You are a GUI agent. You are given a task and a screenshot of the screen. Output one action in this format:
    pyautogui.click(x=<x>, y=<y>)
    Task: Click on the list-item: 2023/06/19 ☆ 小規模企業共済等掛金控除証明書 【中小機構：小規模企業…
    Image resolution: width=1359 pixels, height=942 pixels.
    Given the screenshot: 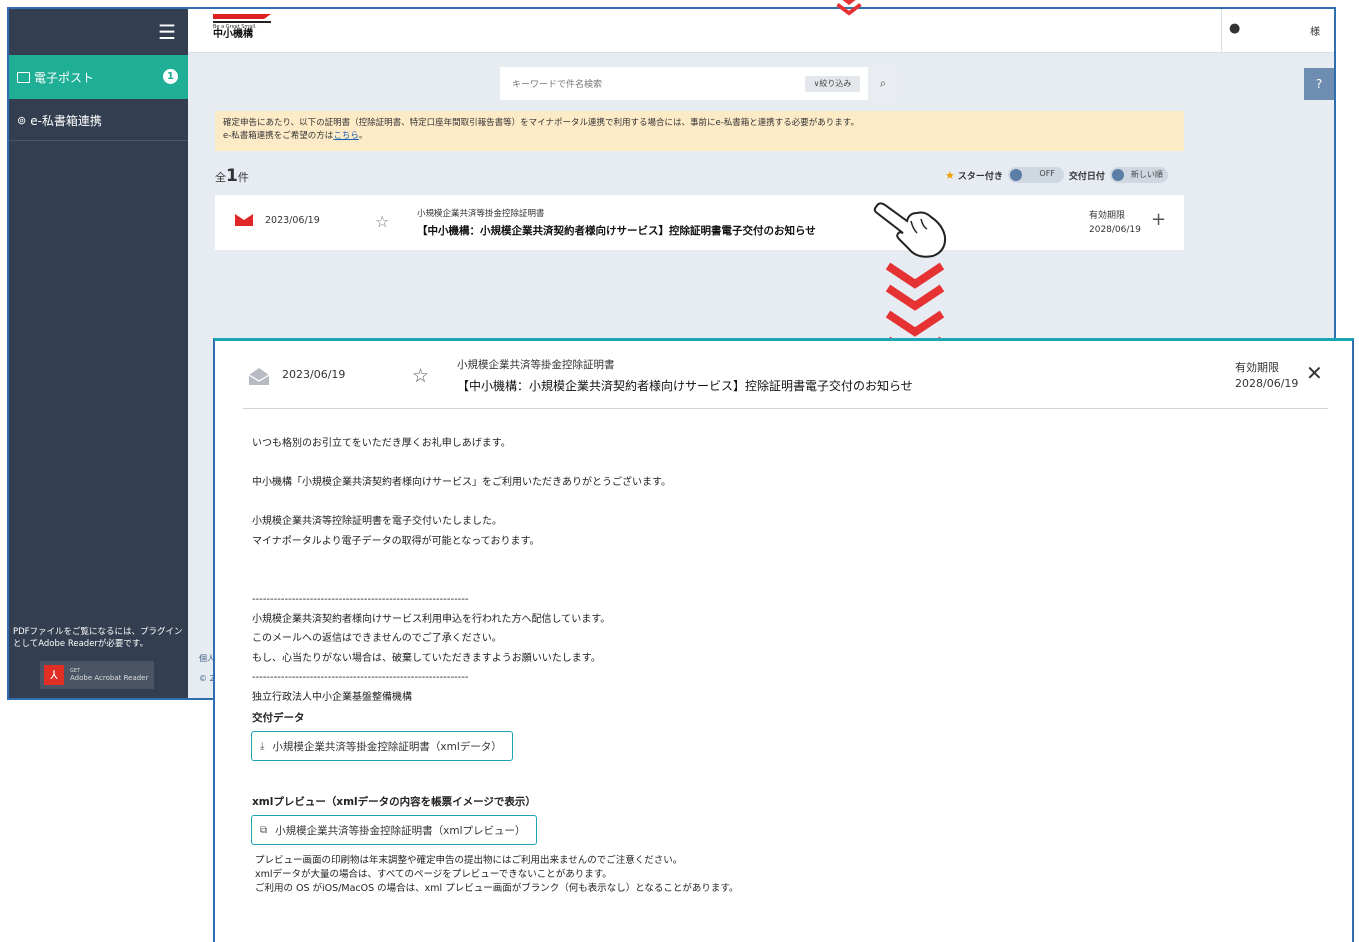 What is the action you would take?
    pyautogui.click(x=699, y=222)
    